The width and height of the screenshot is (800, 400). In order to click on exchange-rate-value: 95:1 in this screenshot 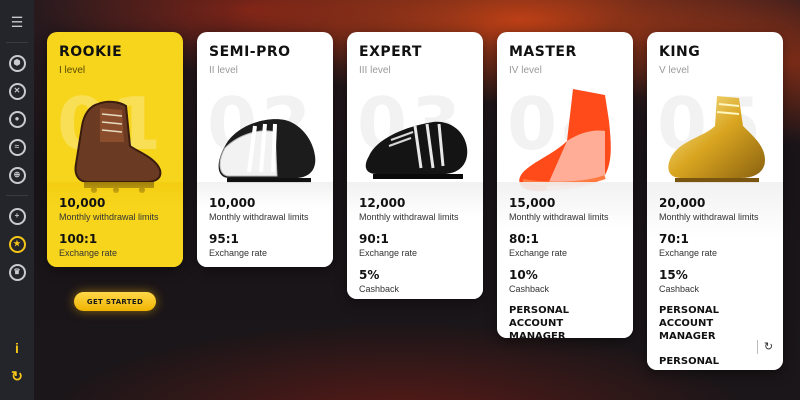, I will do `click(224, 239)`.